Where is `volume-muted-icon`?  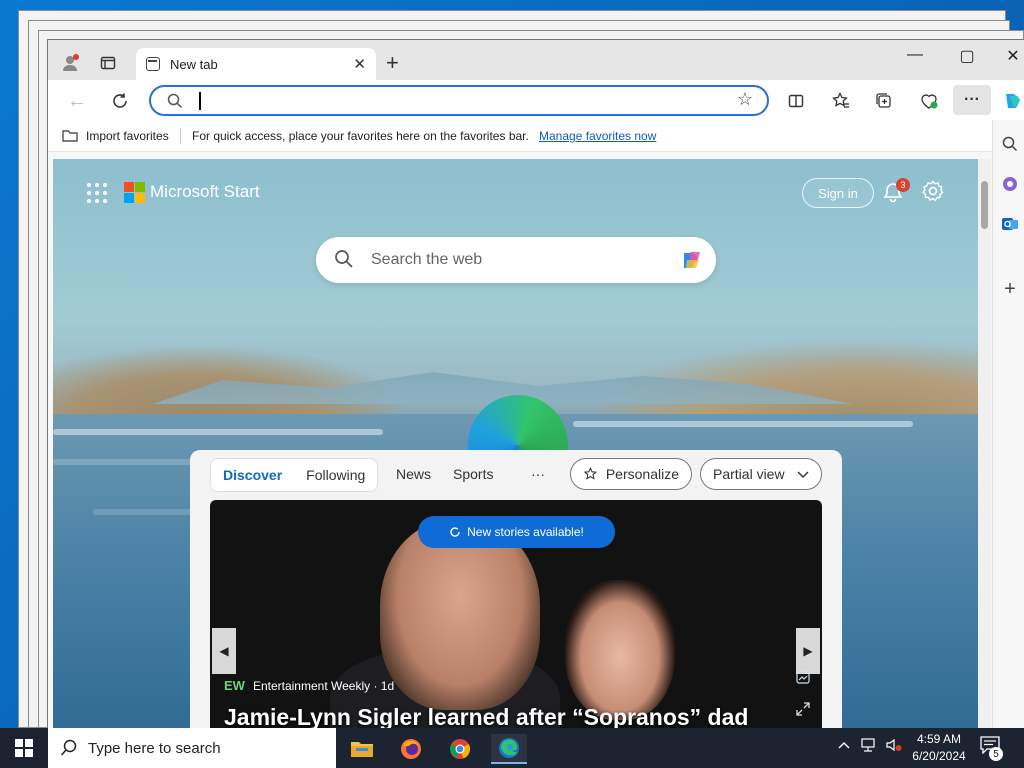 volume-muted-icon is located at coordinates (894, 746).